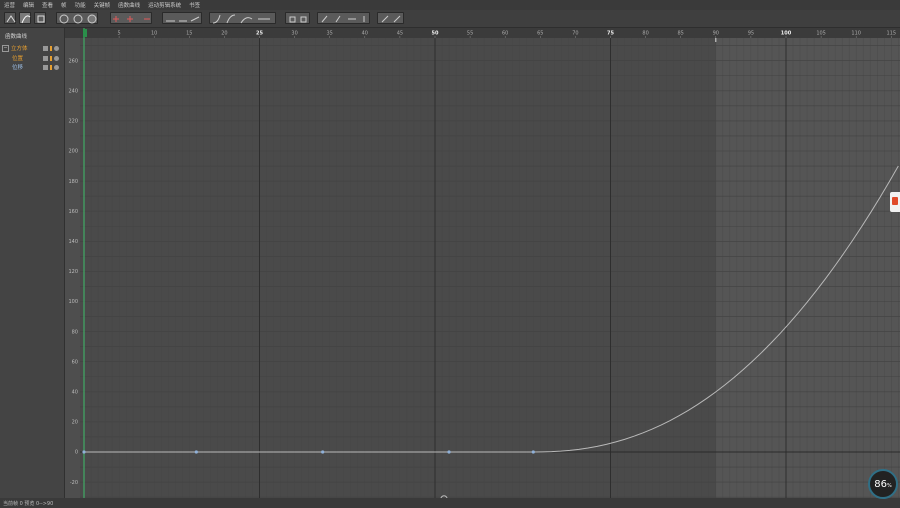 This screenshot has height=508, width=900. Describe the element at coordinates (194, 5) in the screenshot. I see `menu-item-bookmarks: 书签` at that location.